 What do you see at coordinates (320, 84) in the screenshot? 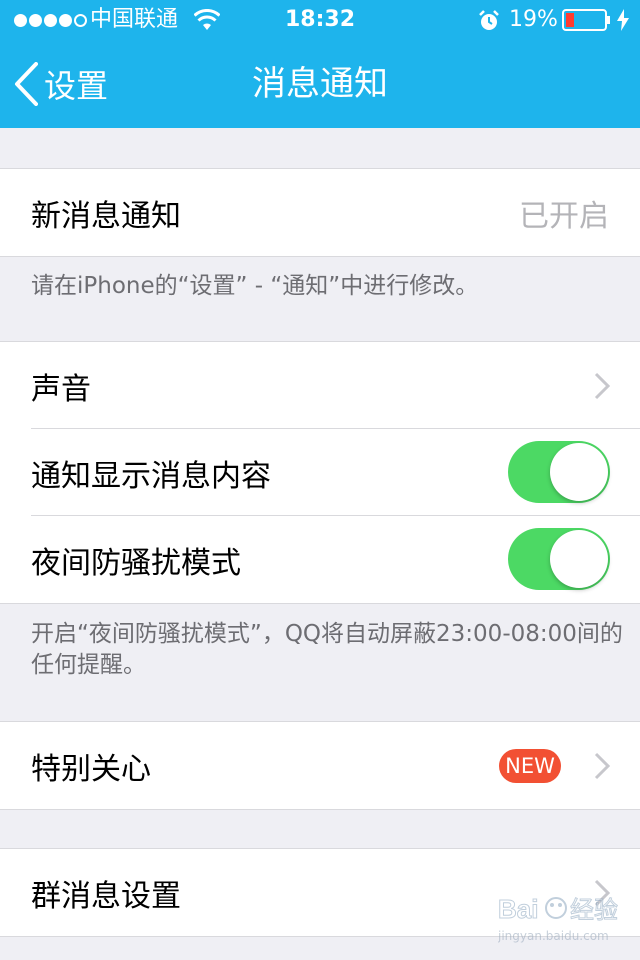
I see `navigation-bar: 设置 消息通知` at bounding box center [320, 84].